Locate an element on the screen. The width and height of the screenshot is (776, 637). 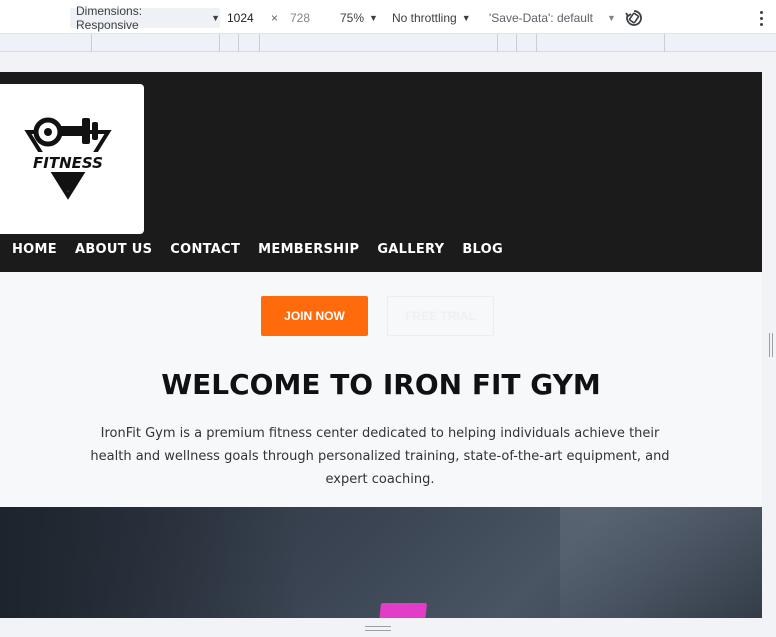
svg-text: FITNESS is located at coordinates (68, 163).